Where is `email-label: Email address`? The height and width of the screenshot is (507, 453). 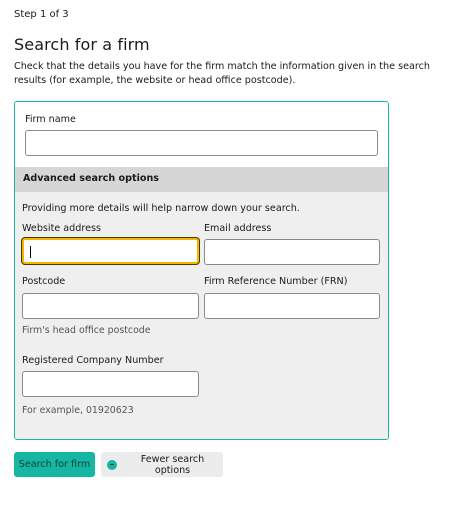 email-label: Email address is located at coordinates (238, 228).